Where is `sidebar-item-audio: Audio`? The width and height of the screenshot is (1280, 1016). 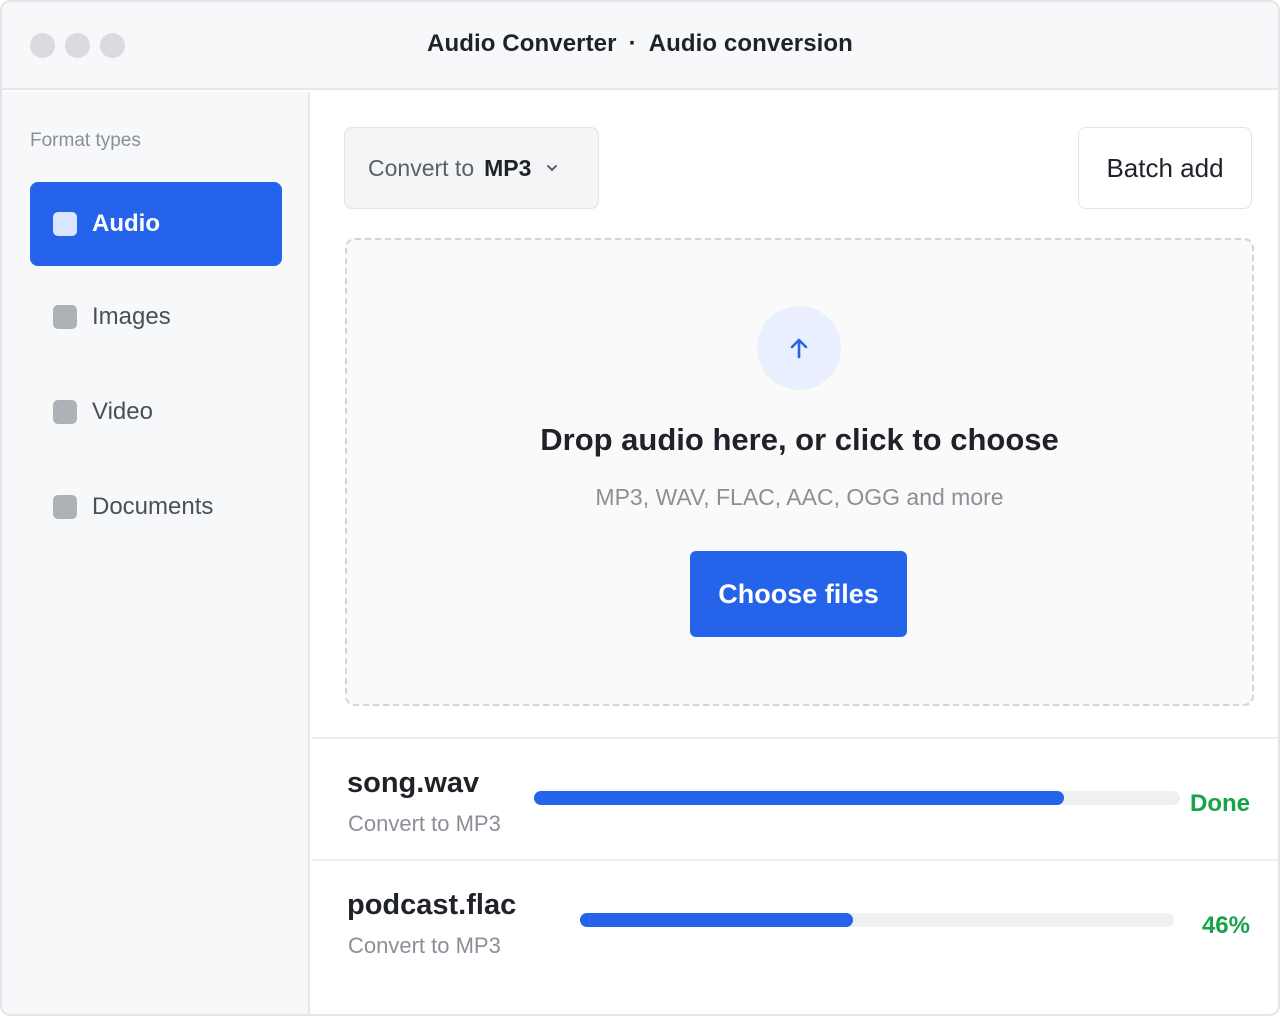
sidebar-item-audio: Audio is located at coordinates (156, 224).